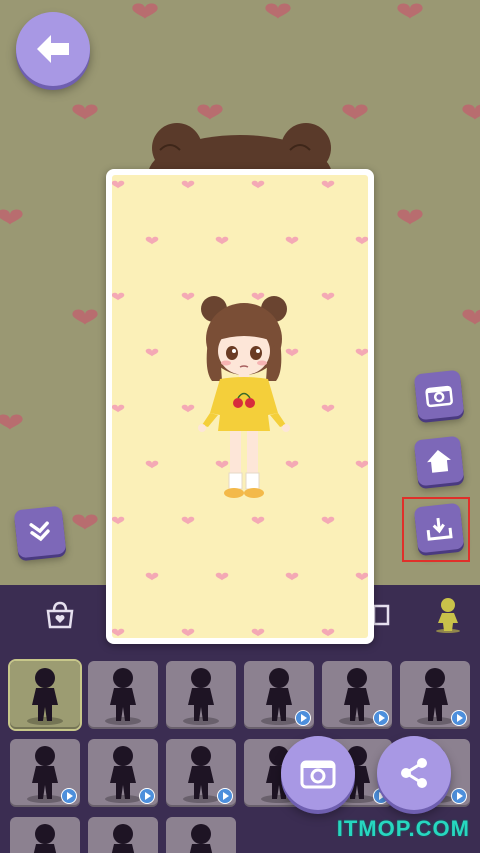 Image resolution: width=480 pixels, height=853 pixels. I want to click on home-icon, so click(439, 461).